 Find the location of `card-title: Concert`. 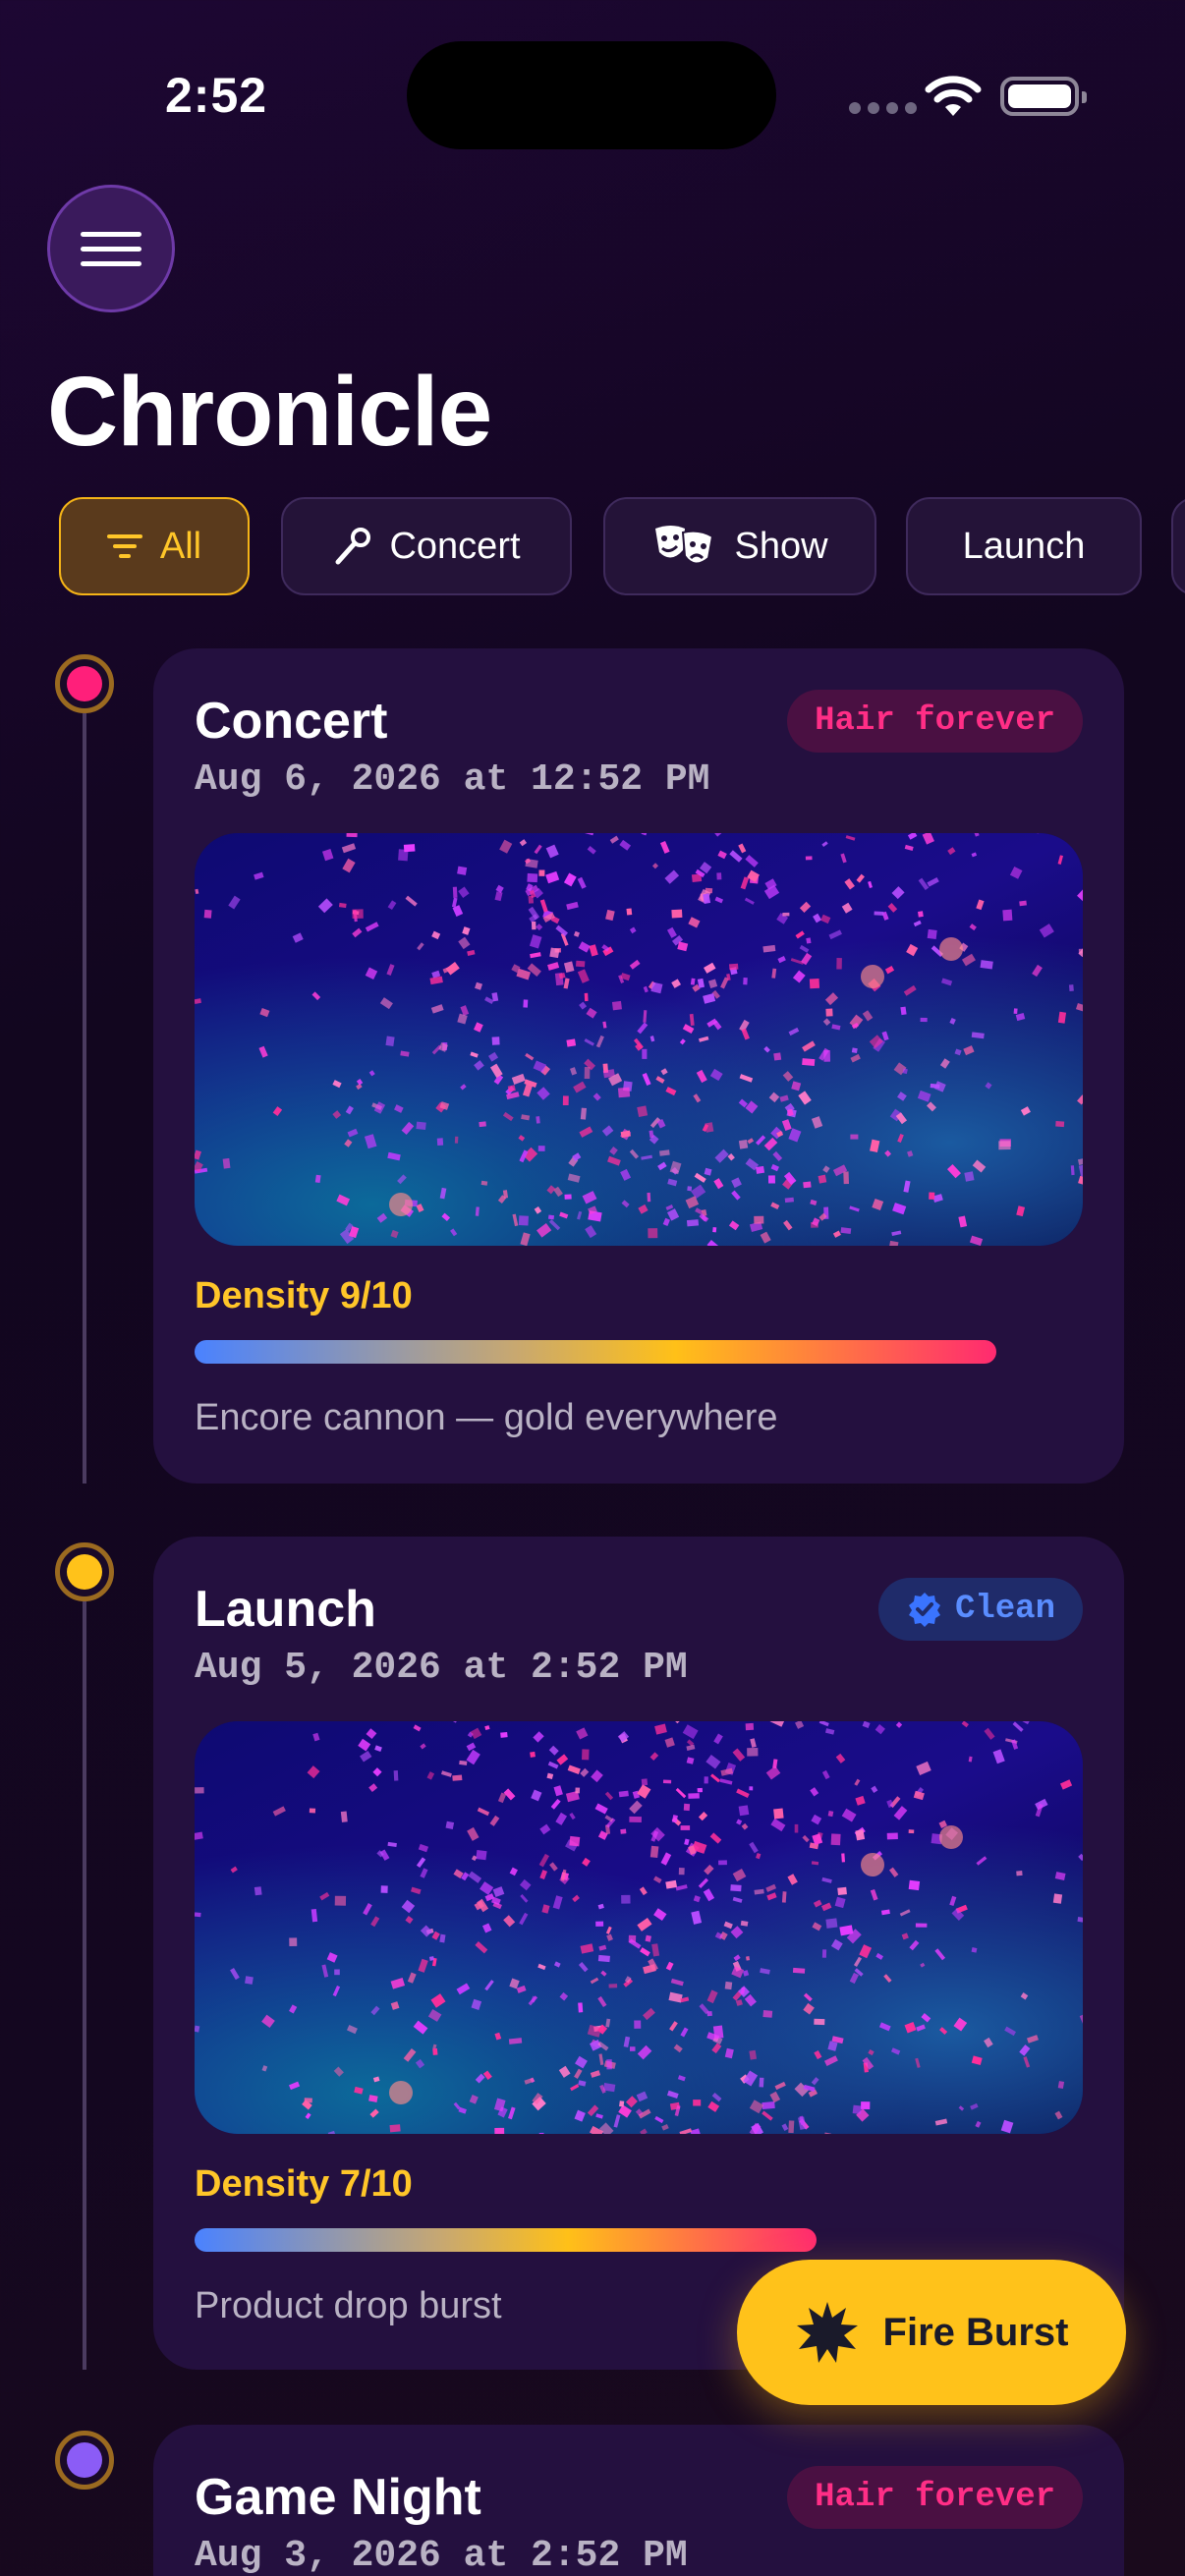

card-title: Concert is located at coordinates (291, 721).